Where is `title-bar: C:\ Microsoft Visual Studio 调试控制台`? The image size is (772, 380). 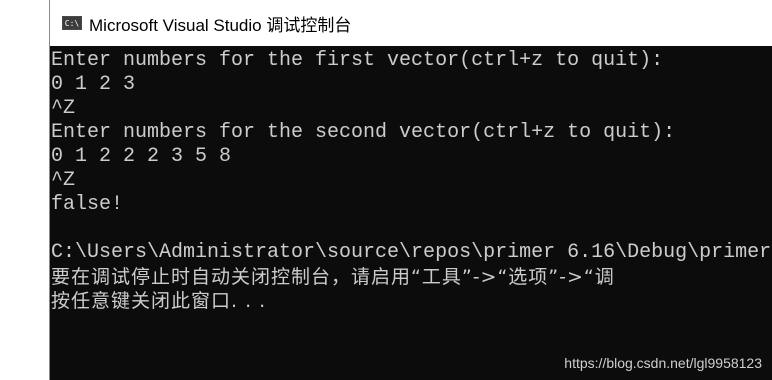
title-bar: C:\ Microsoft Visual Studio 调试控制台 is located at coordinates (411, 23).